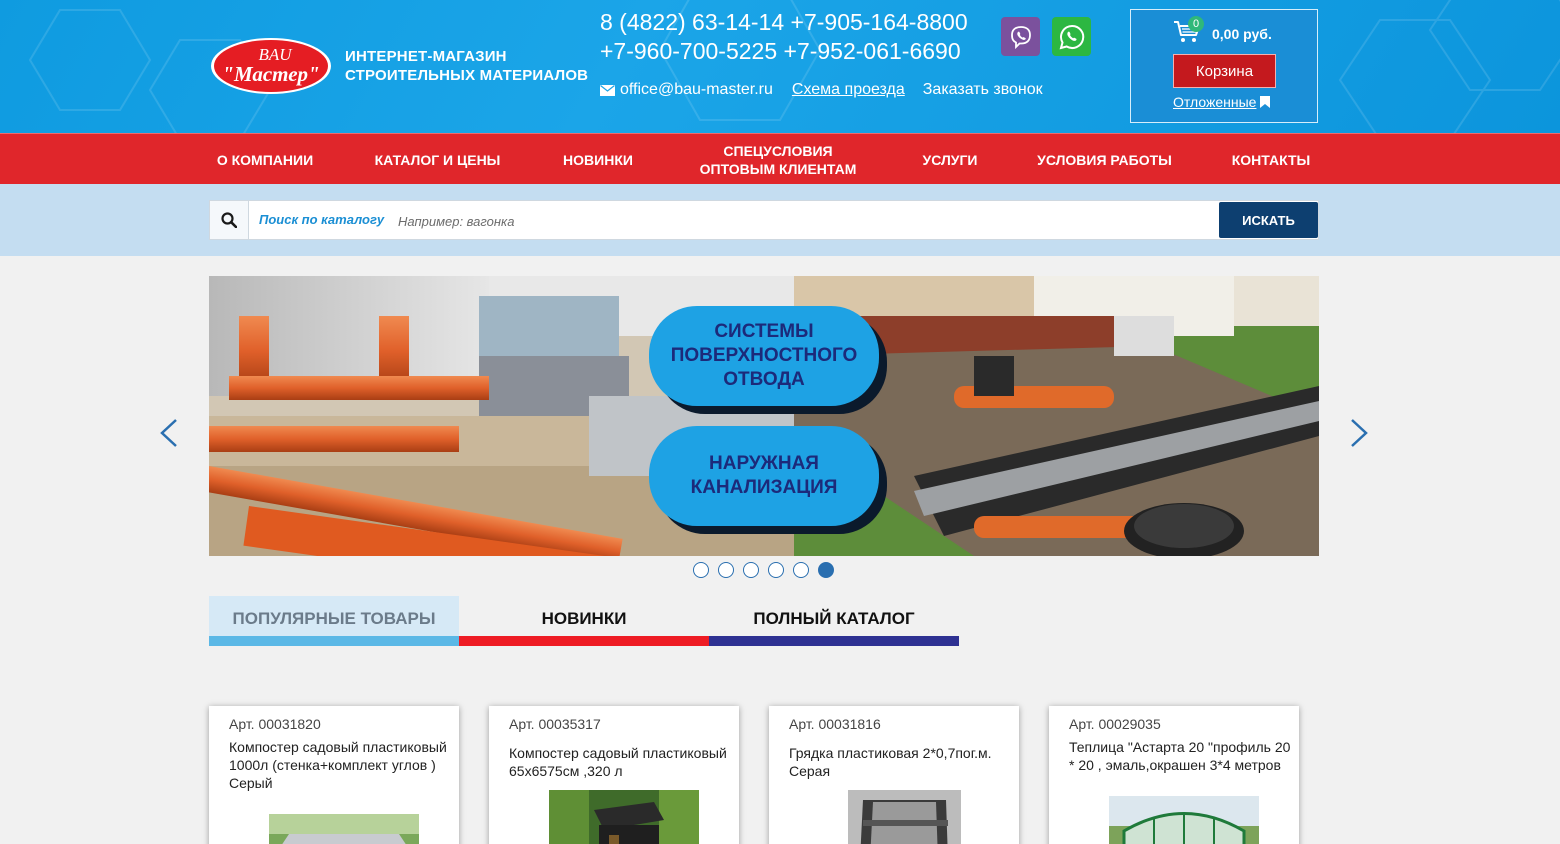 Image resolution: width=1560 pixels, height=844 pixels. What do you see at coordinates (764, 356) in the screenshot?
I see `slide-label-surface-drainage: СИСТЕМЫ ПОВЕРХНОСТНОГО ОТВОДА` at bounding box center [764, 356].